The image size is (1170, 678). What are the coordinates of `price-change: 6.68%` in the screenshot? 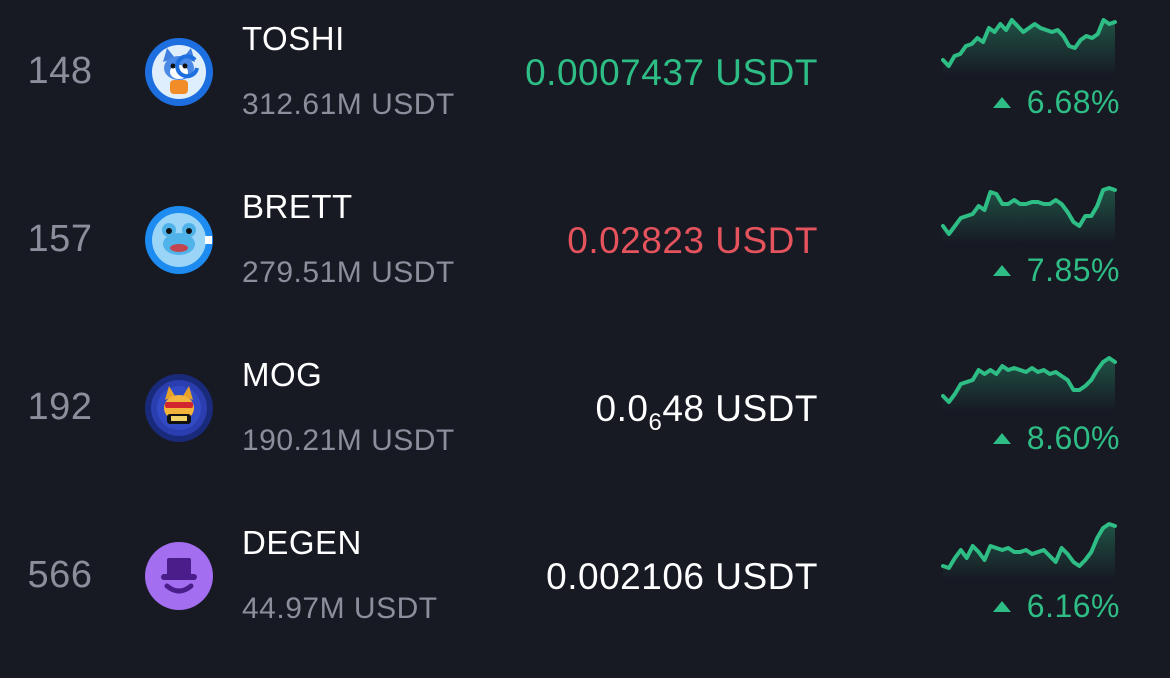 It's located at (1056, 102).